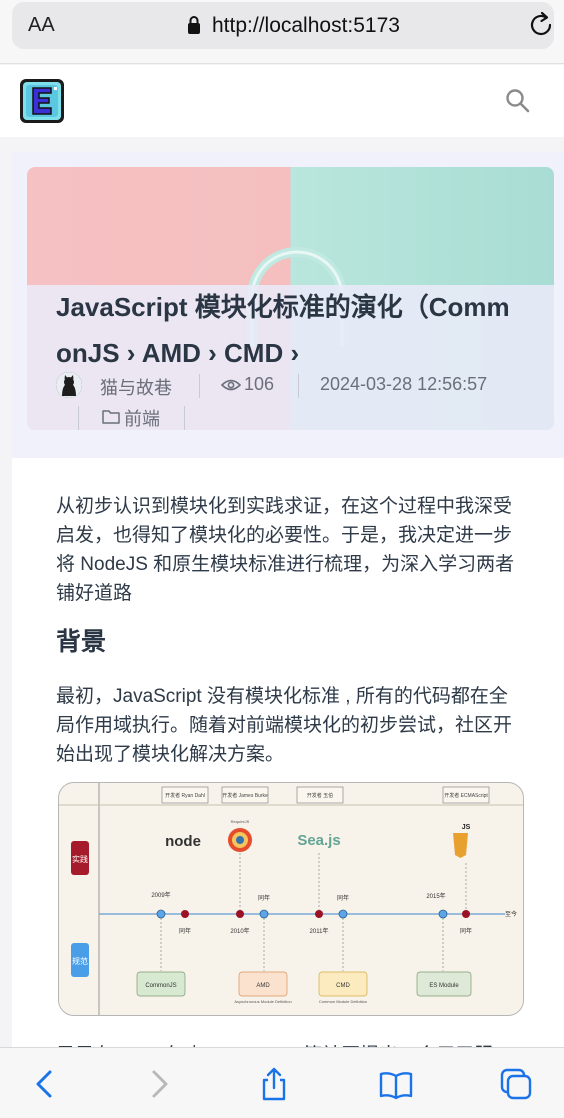  Describe the element at coordinates (42, 101) in the screenshot. I see `logo-icon` at that location.